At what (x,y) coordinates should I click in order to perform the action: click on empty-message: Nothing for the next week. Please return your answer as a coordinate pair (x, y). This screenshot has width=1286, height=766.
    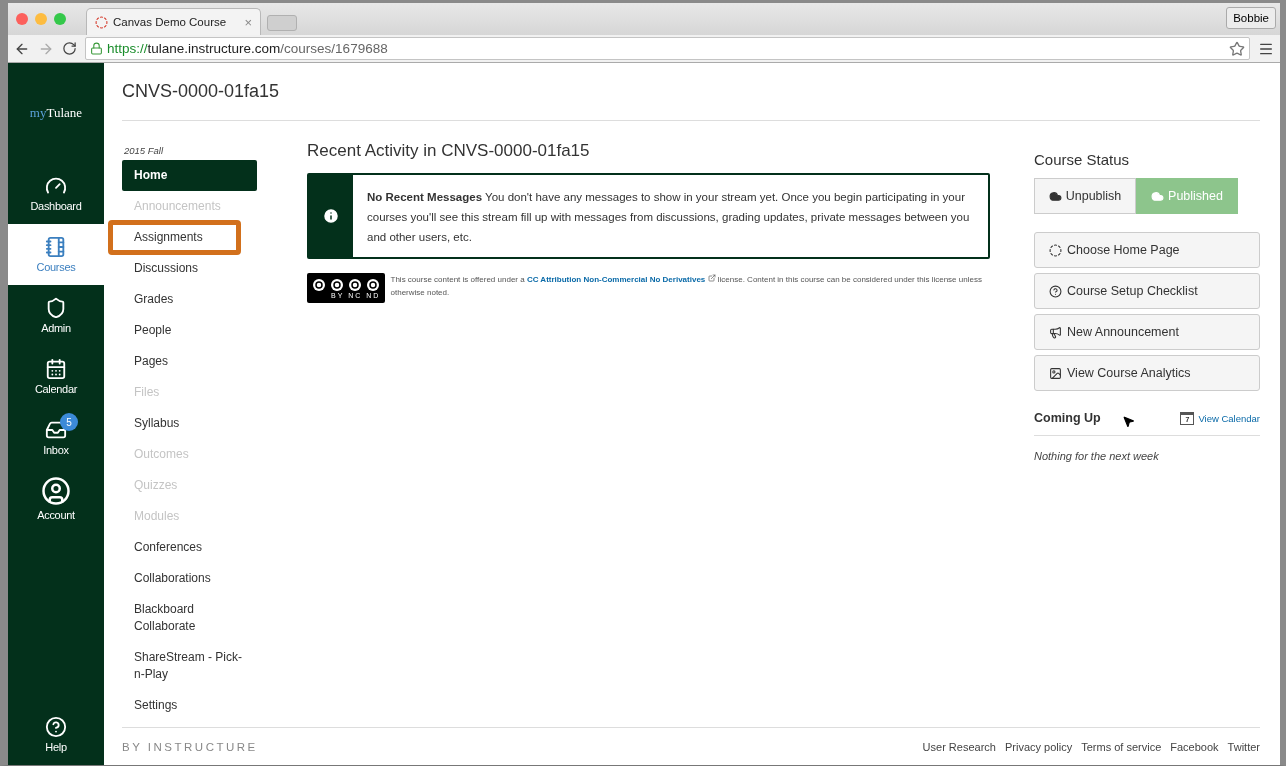
    Looking at the image, I should click on (1097, 456).